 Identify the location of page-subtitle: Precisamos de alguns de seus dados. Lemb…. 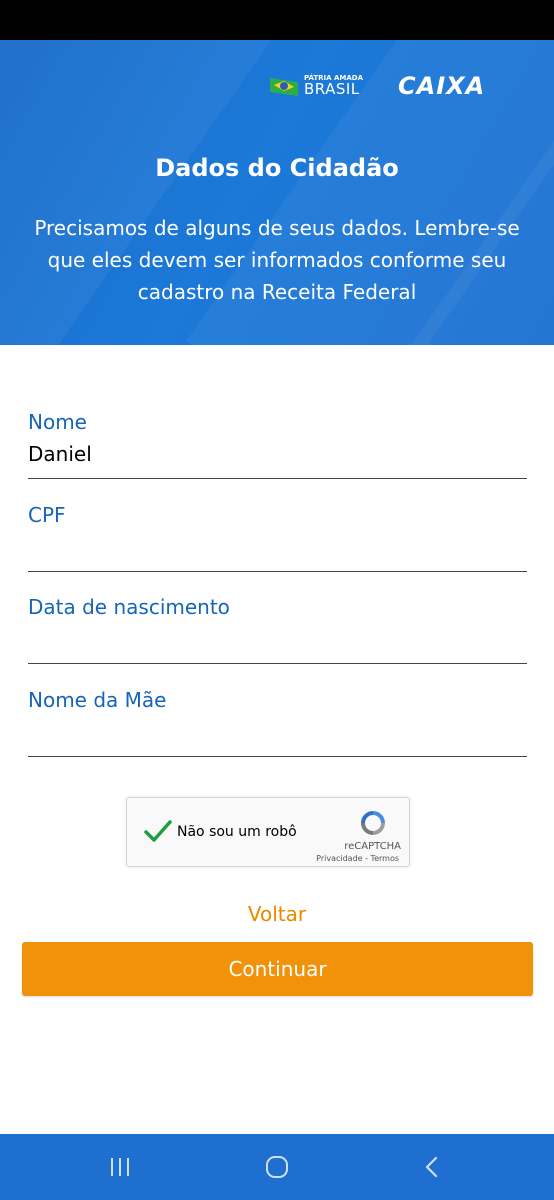
(277, 260).